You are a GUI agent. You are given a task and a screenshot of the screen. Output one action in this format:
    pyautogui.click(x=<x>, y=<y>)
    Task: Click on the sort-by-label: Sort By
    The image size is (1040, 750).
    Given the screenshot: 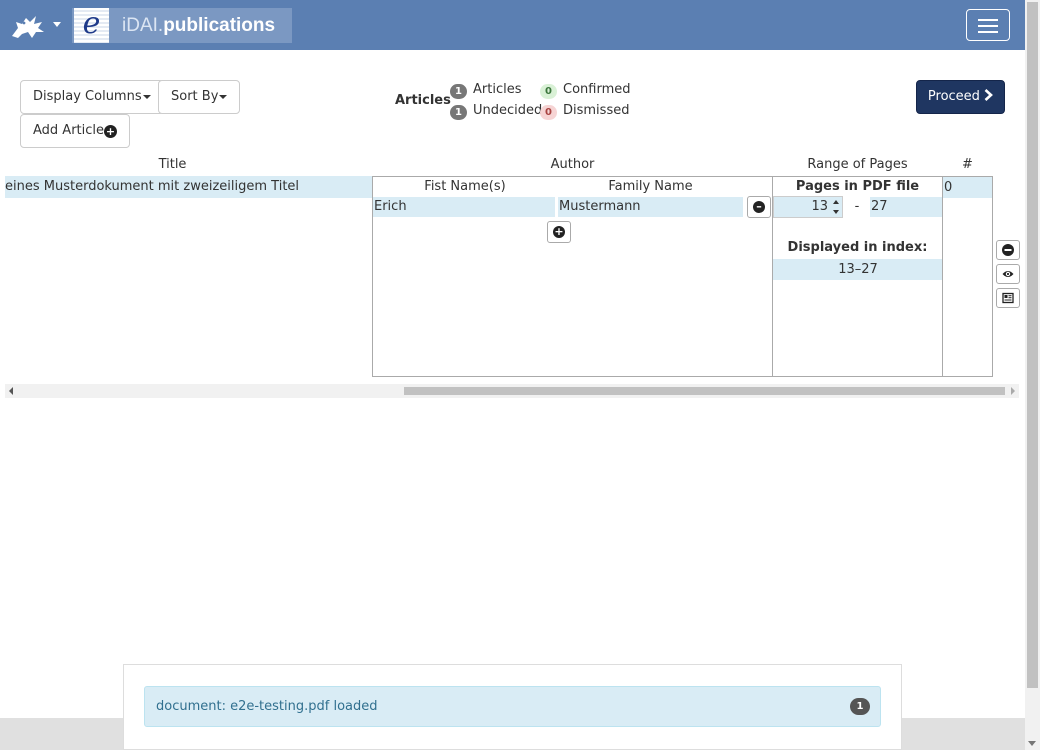 What is the action you would take?
    pyautogui.click(x=195, y=96)
    